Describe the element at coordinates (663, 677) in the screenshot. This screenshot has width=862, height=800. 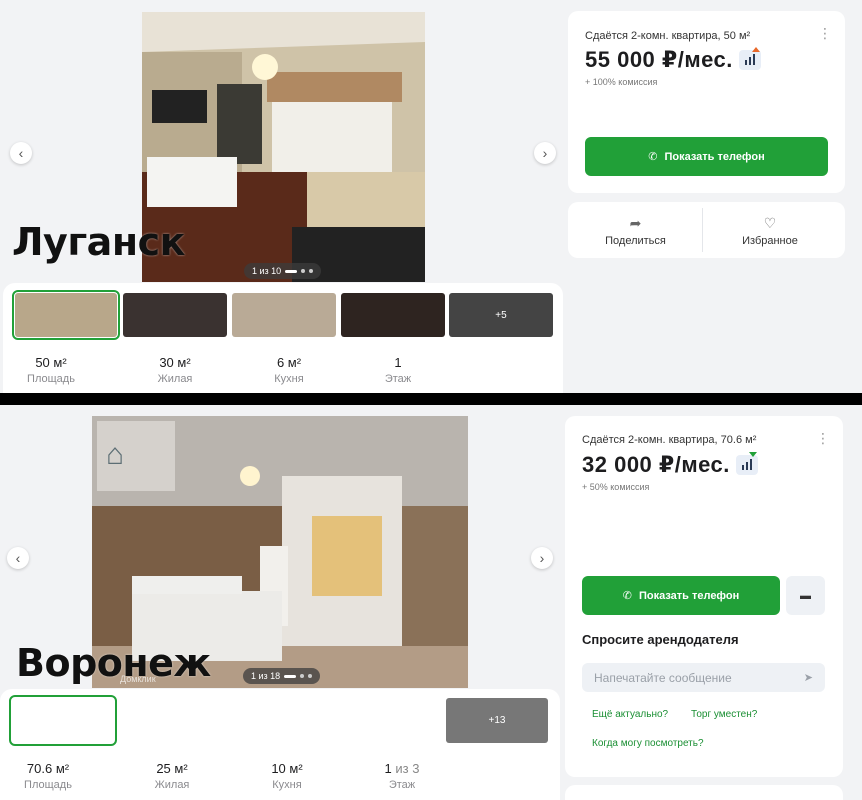
I see `message-placeholder: Напечатайте сообщение` at that location.